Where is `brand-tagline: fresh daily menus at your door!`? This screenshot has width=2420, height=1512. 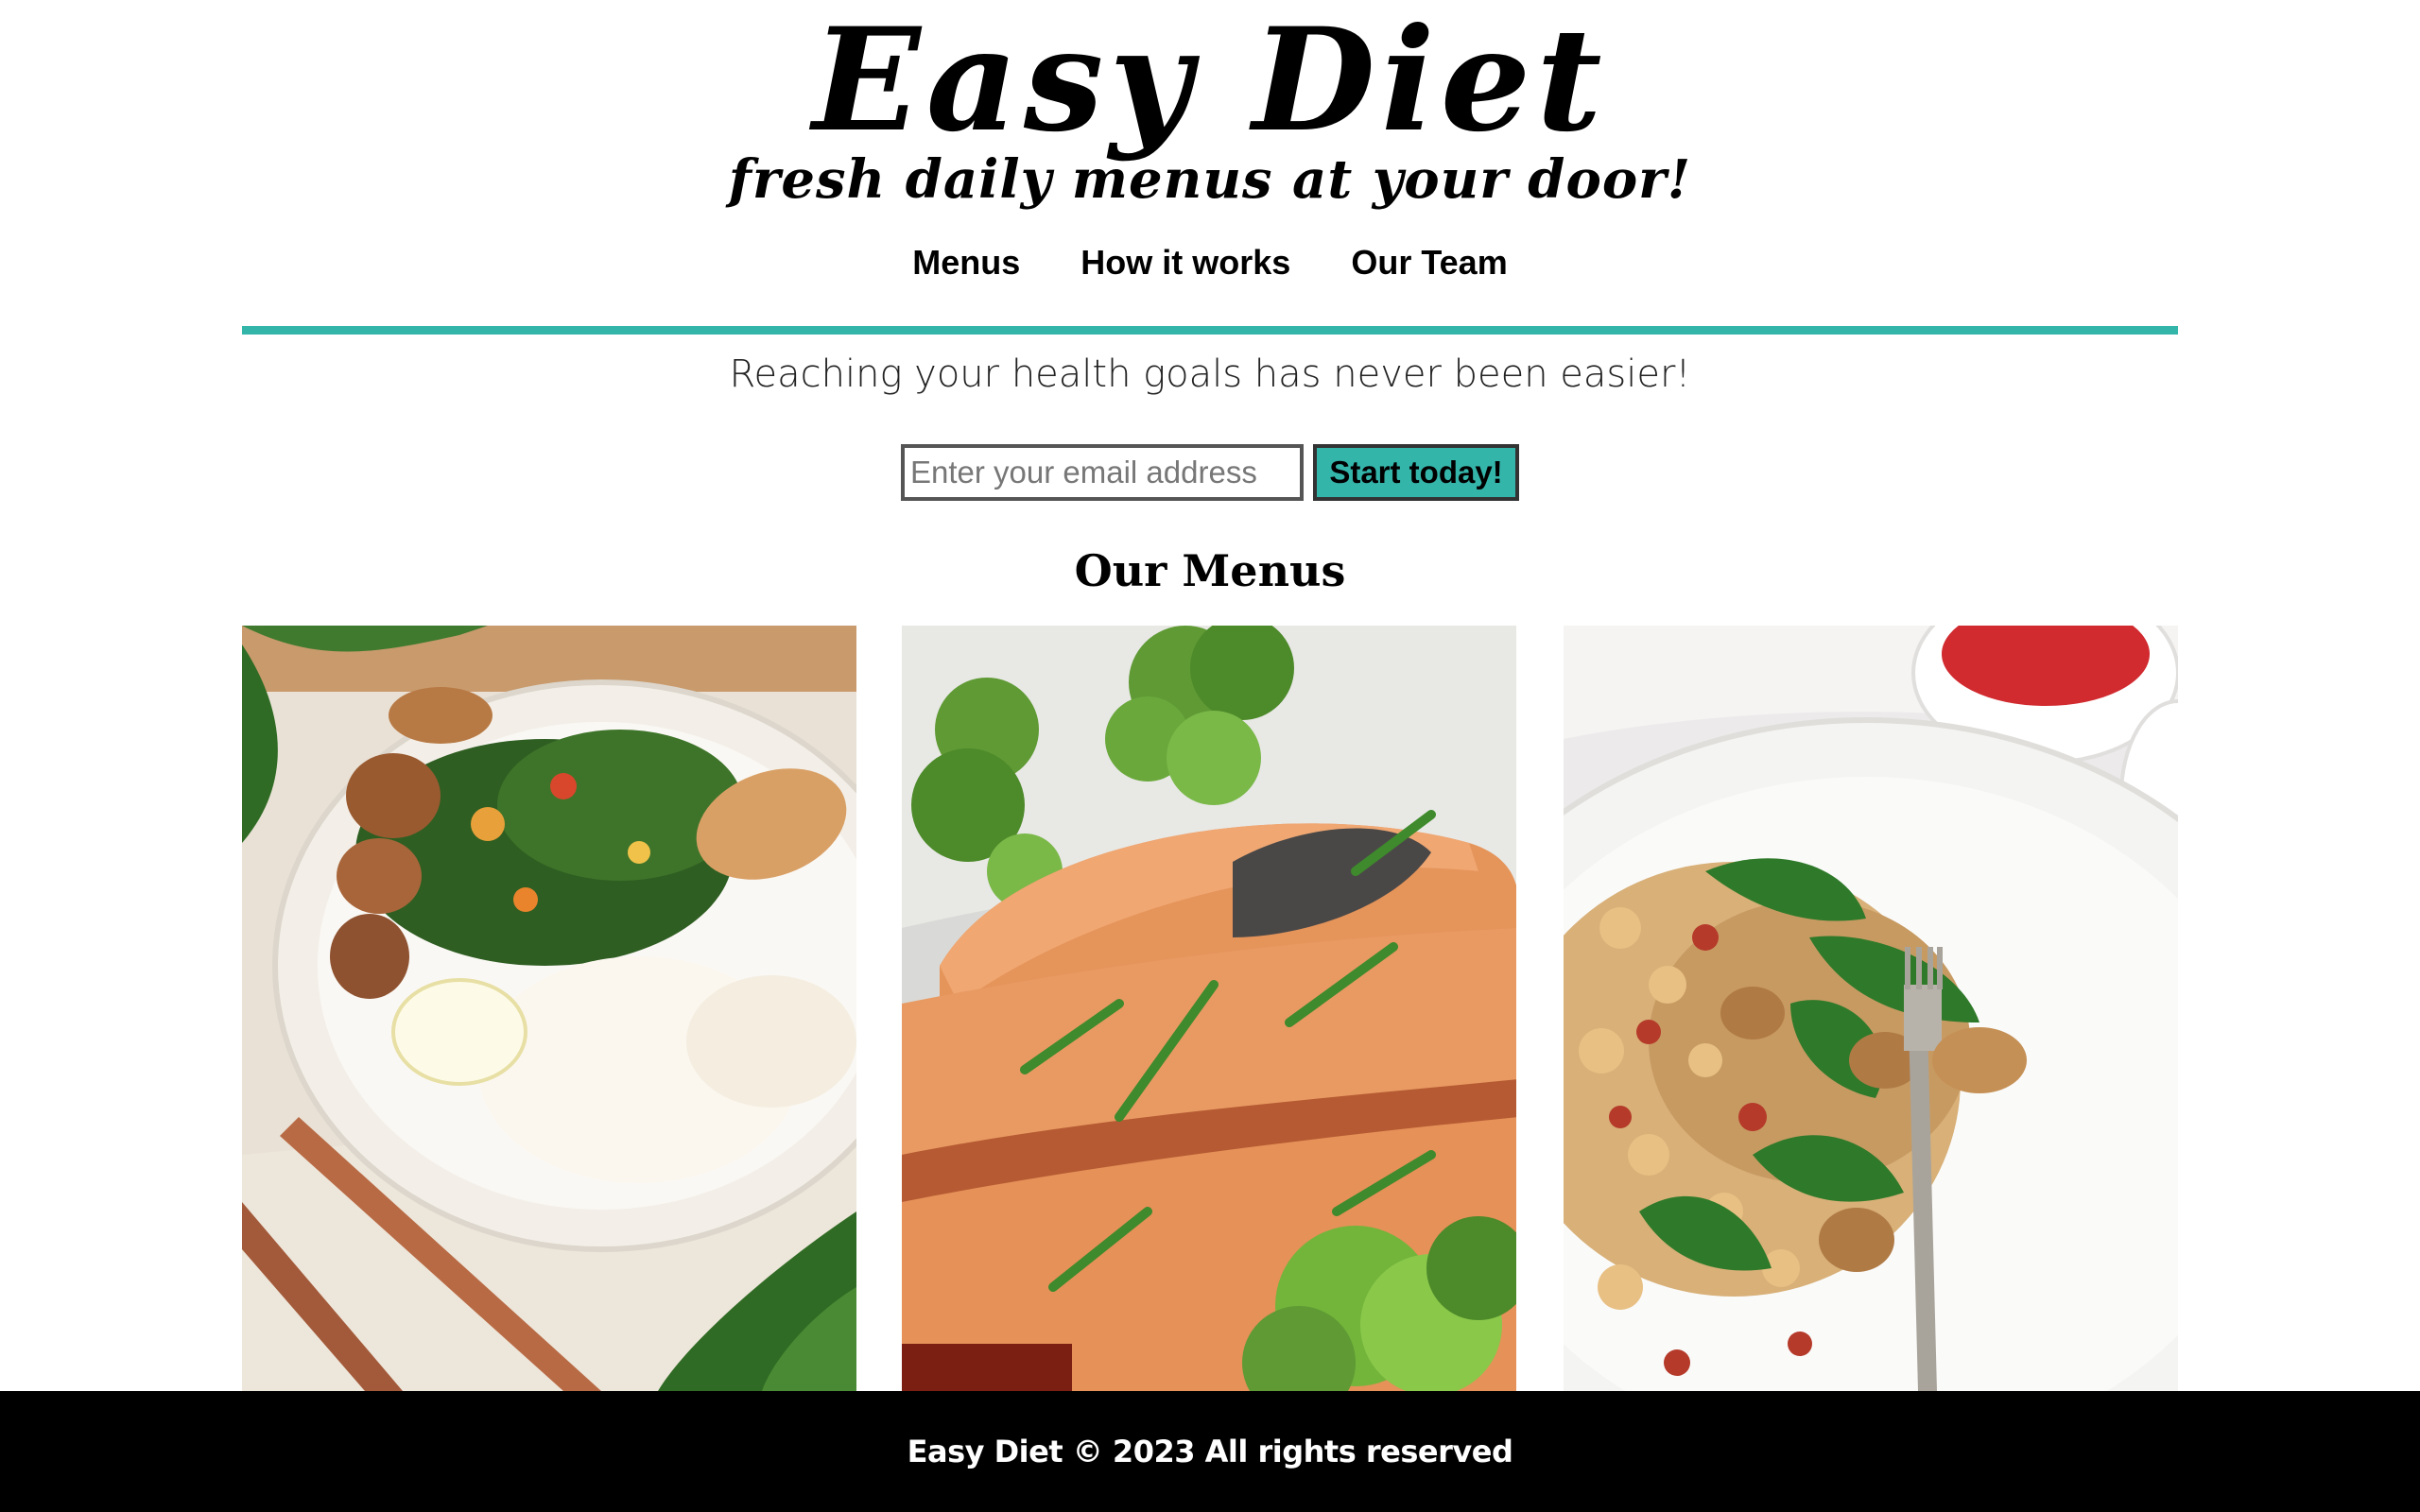 brand-tagline: fresh daily menus at your door! is located at coordinates (1210, 179).